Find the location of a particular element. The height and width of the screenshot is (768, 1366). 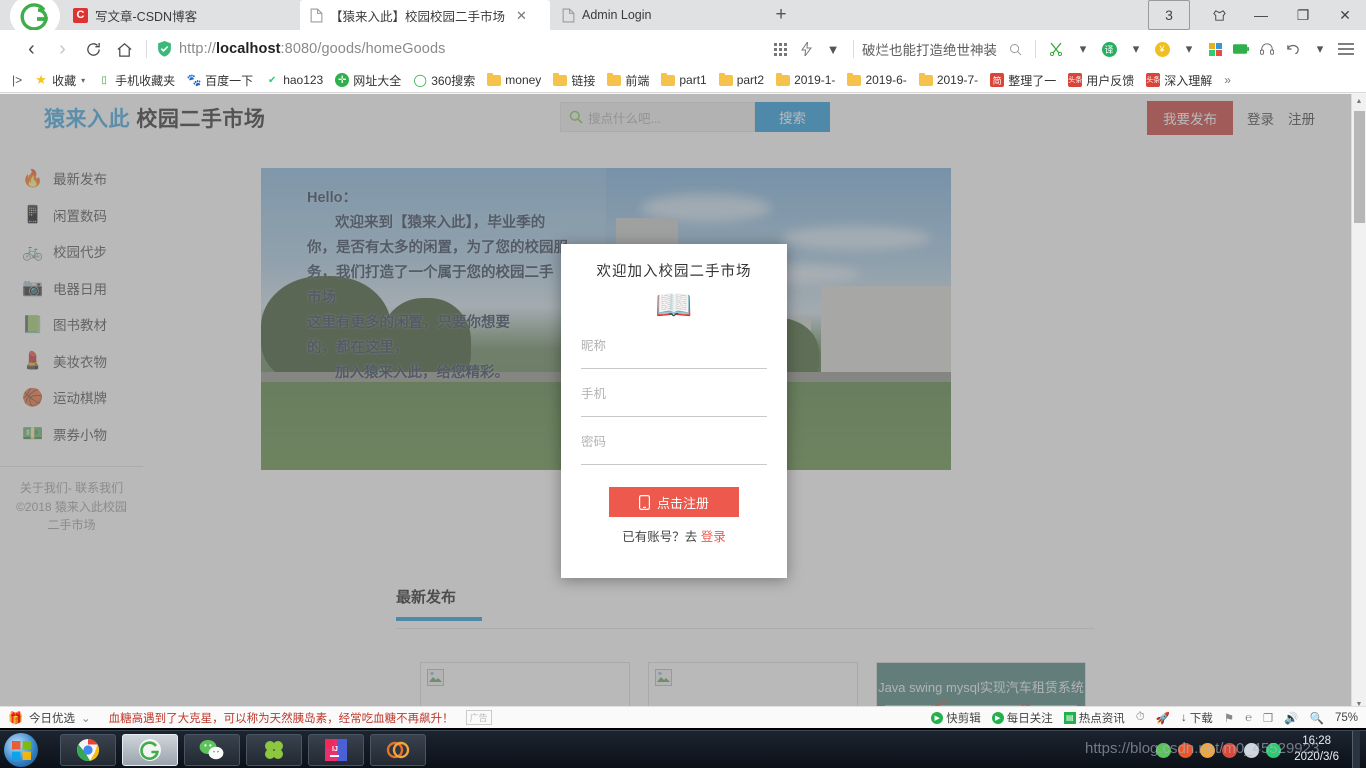

speed-icon: ⏱ is located at coordinates (1140, 717).